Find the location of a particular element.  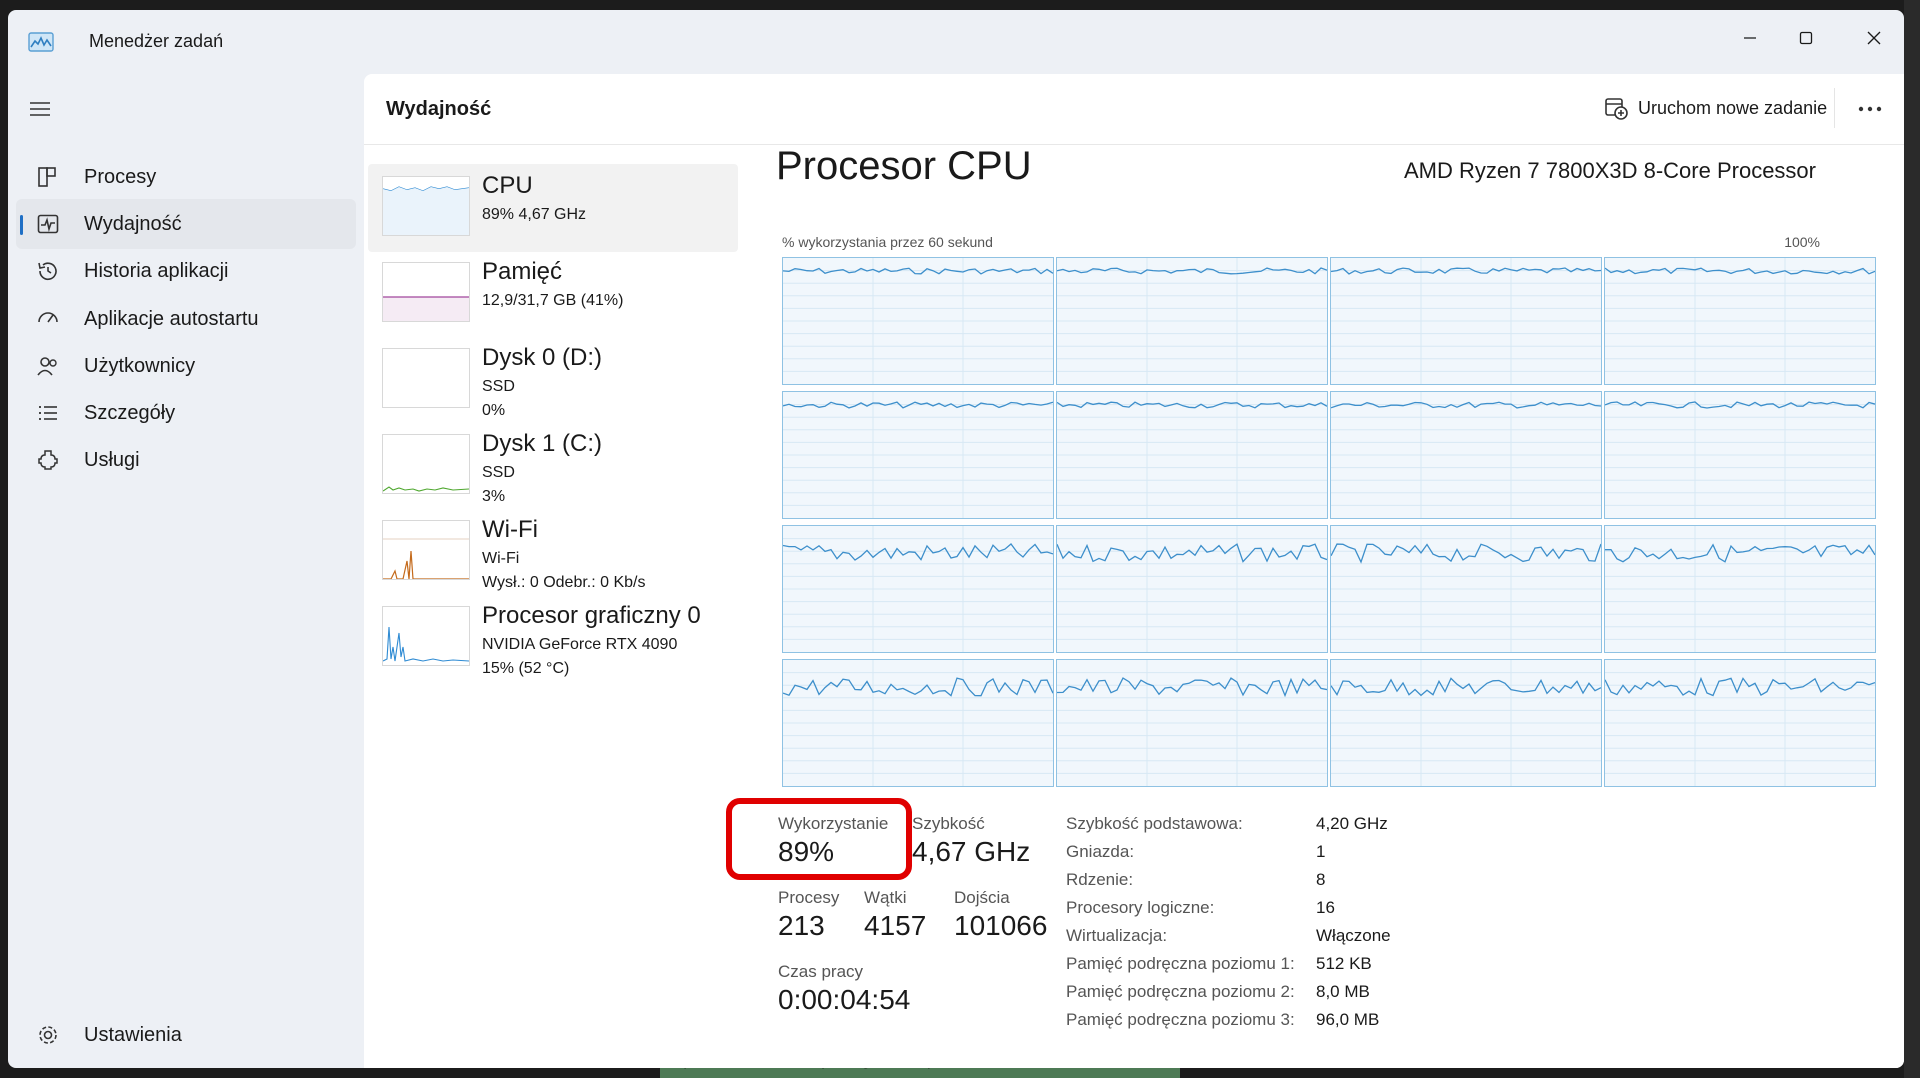

sidebar-item-performance: Wydajność is located at coordinates (186, 224).